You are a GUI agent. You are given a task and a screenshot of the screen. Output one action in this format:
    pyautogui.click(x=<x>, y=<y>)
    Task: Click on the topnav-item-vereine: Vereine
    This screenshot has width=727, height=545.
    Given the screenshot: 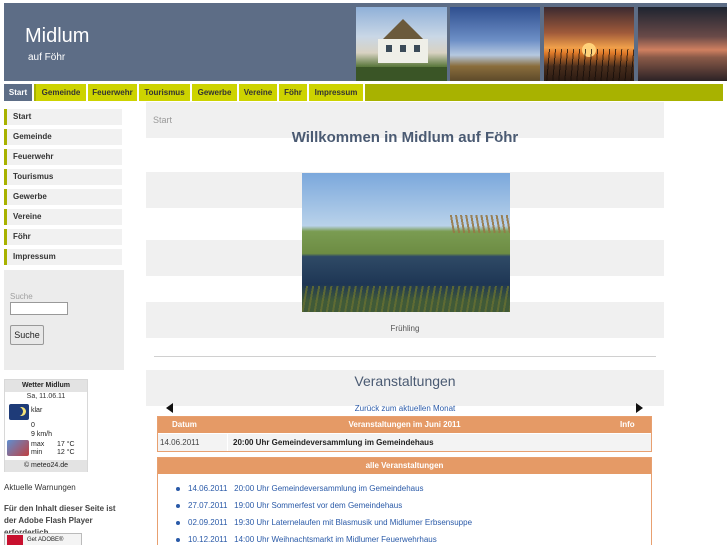 What is the action you would take?
    pyautogui.click(x=259, y=92)
    